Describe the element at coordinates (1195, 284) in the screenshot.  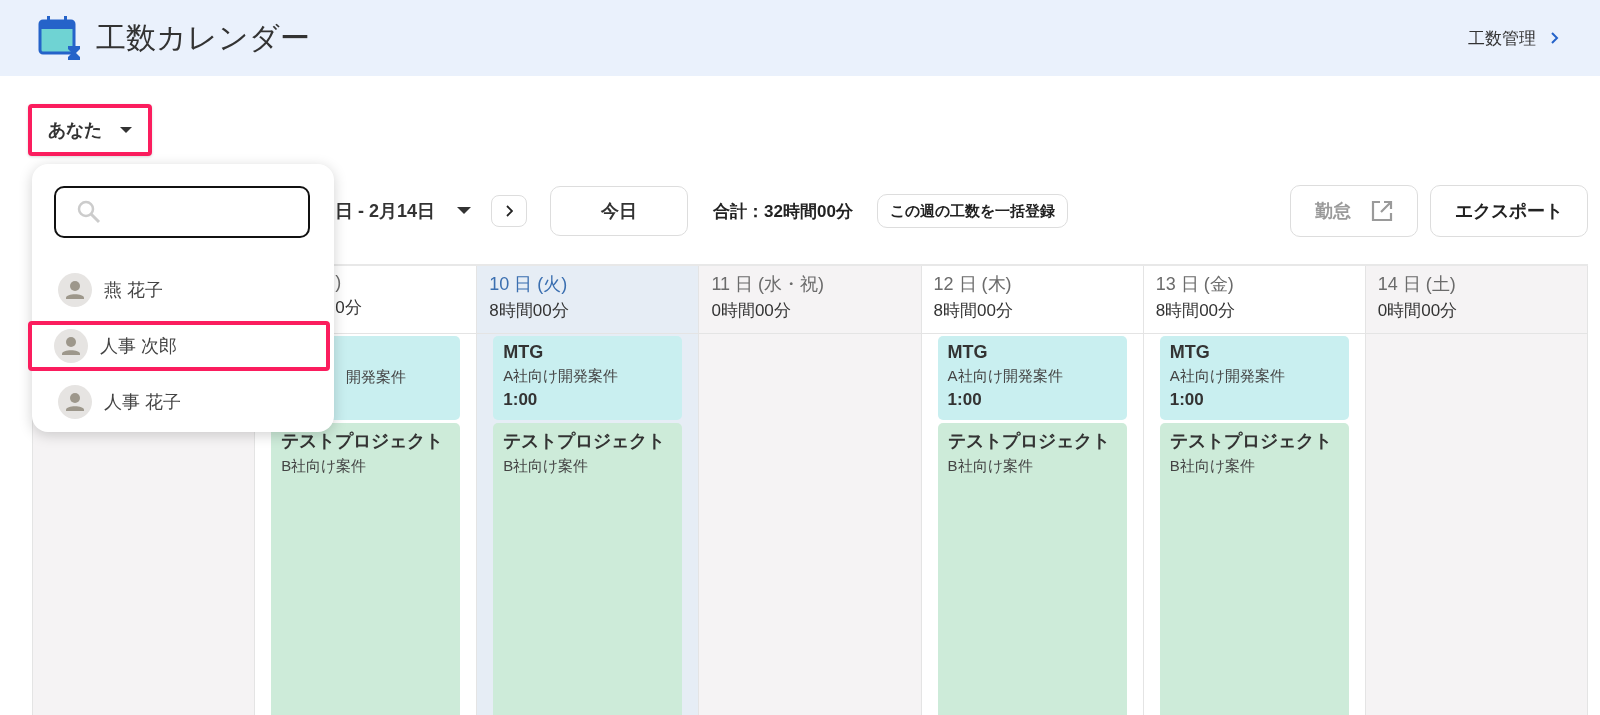
I see `day-label: 13 日 (金)` at that location.